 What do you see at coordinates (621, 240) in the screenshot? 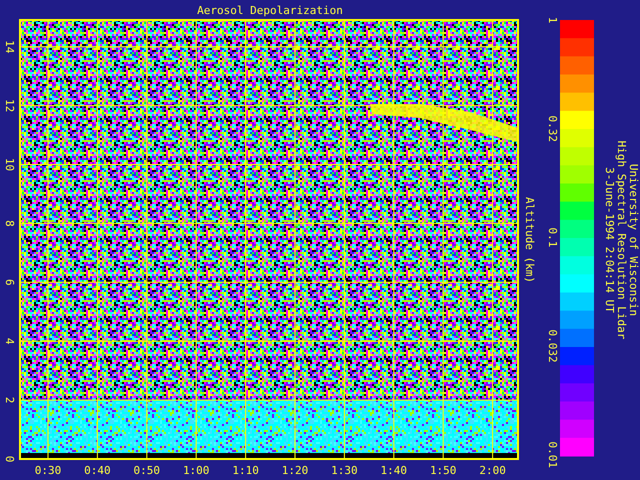
I see `caption-line: High Spectral Resolution Lidar` at bounding box center [621, 240].